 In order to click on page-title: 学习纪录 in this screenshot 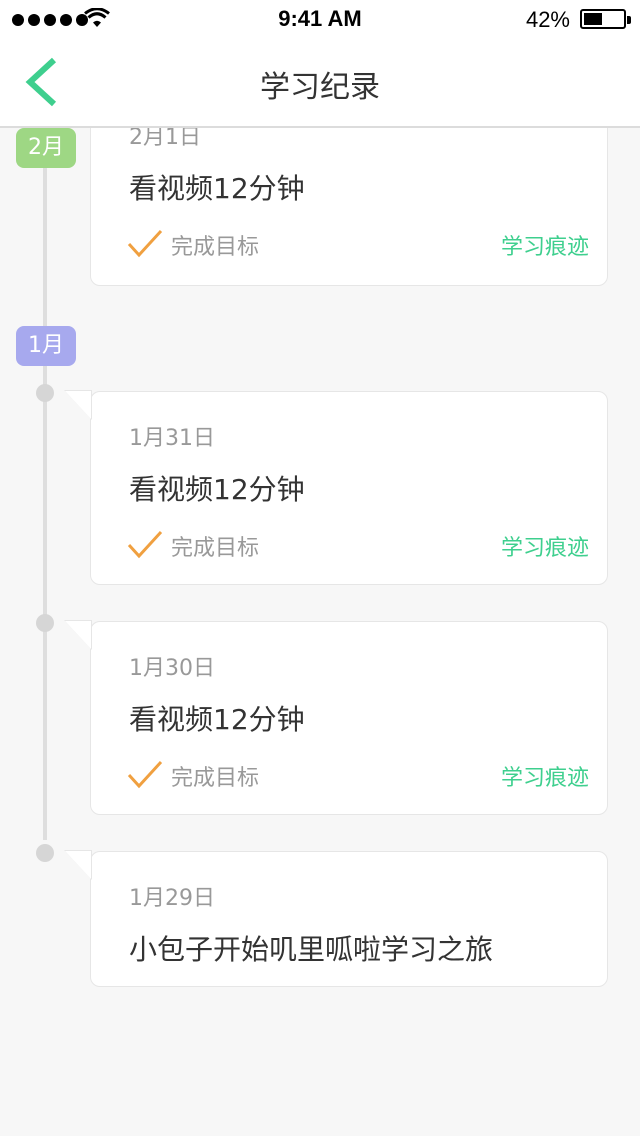, I will do `click(320, 87)`.